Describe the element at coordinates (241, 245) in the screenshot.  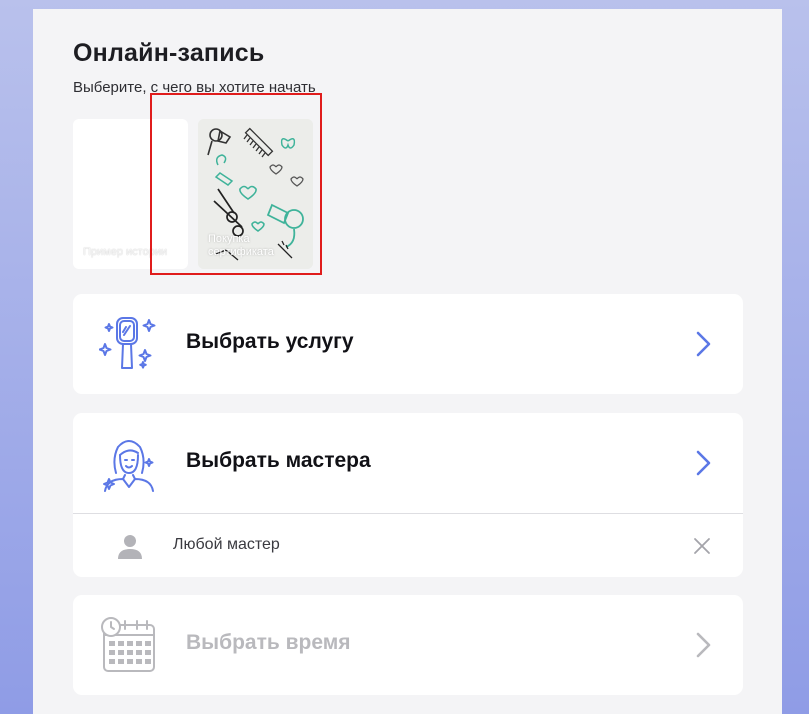
I see `story-caption: Покупка сертификата` at that location.